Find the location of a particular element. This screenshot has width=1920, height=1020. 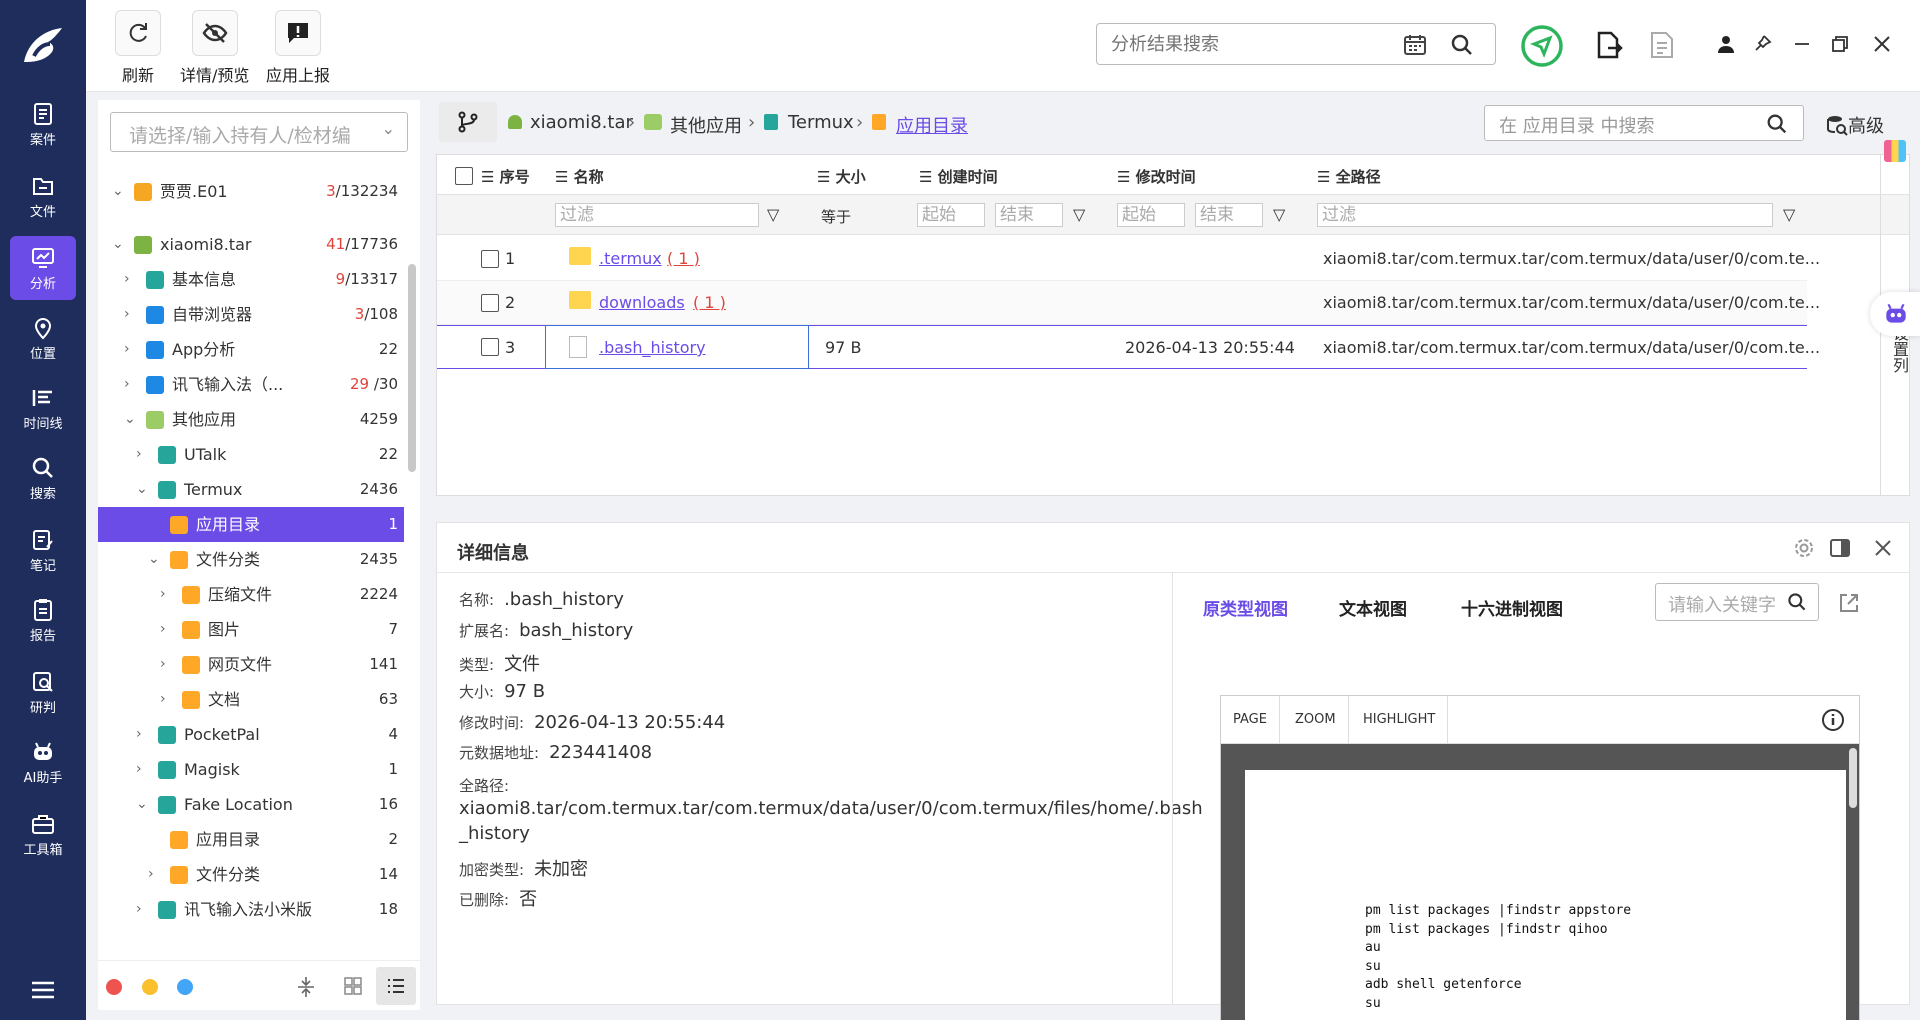

column-header: ☰ 全路径 is located at coordinates (1349, 176).